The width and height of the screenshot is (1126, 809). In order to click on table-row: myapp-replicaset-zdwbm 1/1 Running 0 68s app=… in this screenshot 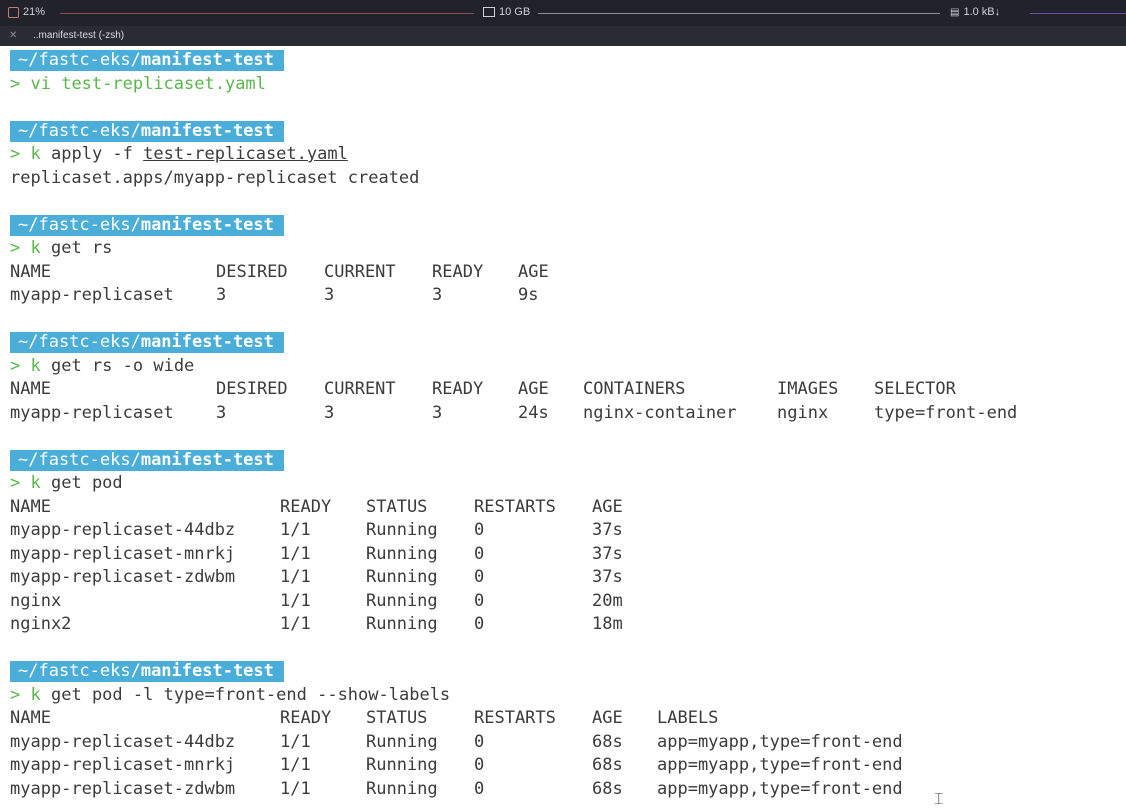, I will do `click(456, 788)`.